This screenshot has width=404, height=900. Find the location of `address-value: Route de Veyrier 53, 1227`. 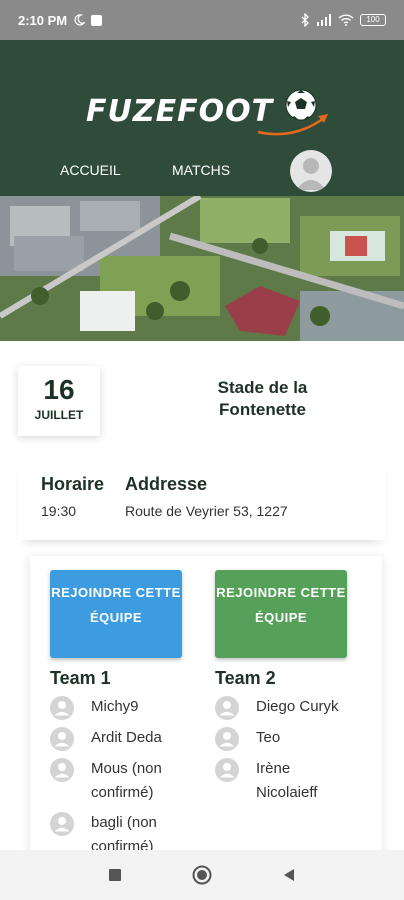

address-value: Route de Veyrier 53, 1227 is located at coordinates (206, 511).